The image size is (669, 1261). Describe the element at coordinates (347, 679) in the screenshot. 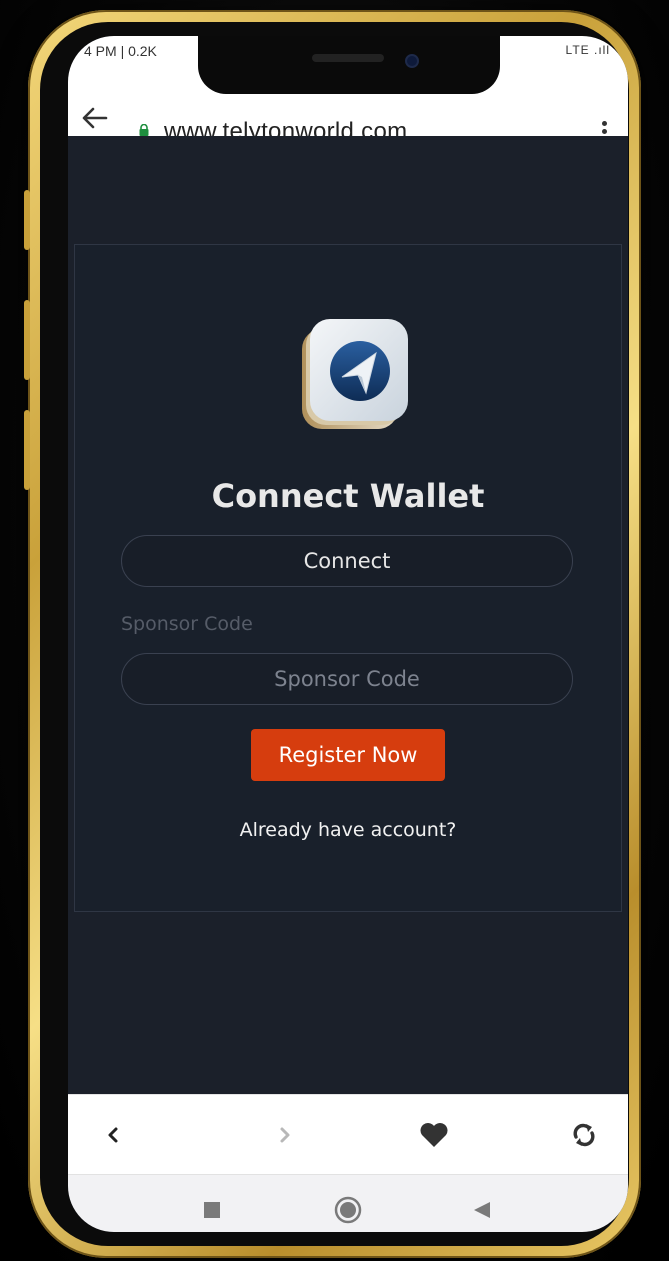

I see `sponsor-code-input` at that location.